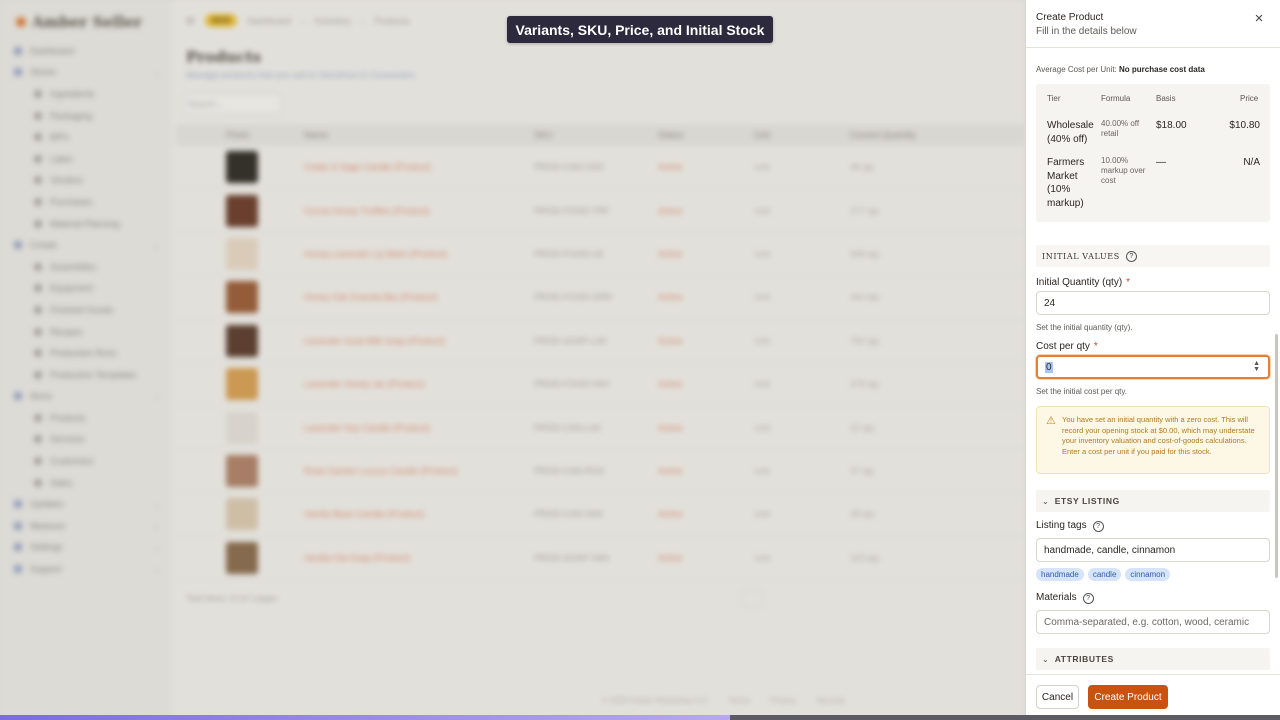  I want to click on tier-formula: 10.00% markup over cost, so click(1123, 170).